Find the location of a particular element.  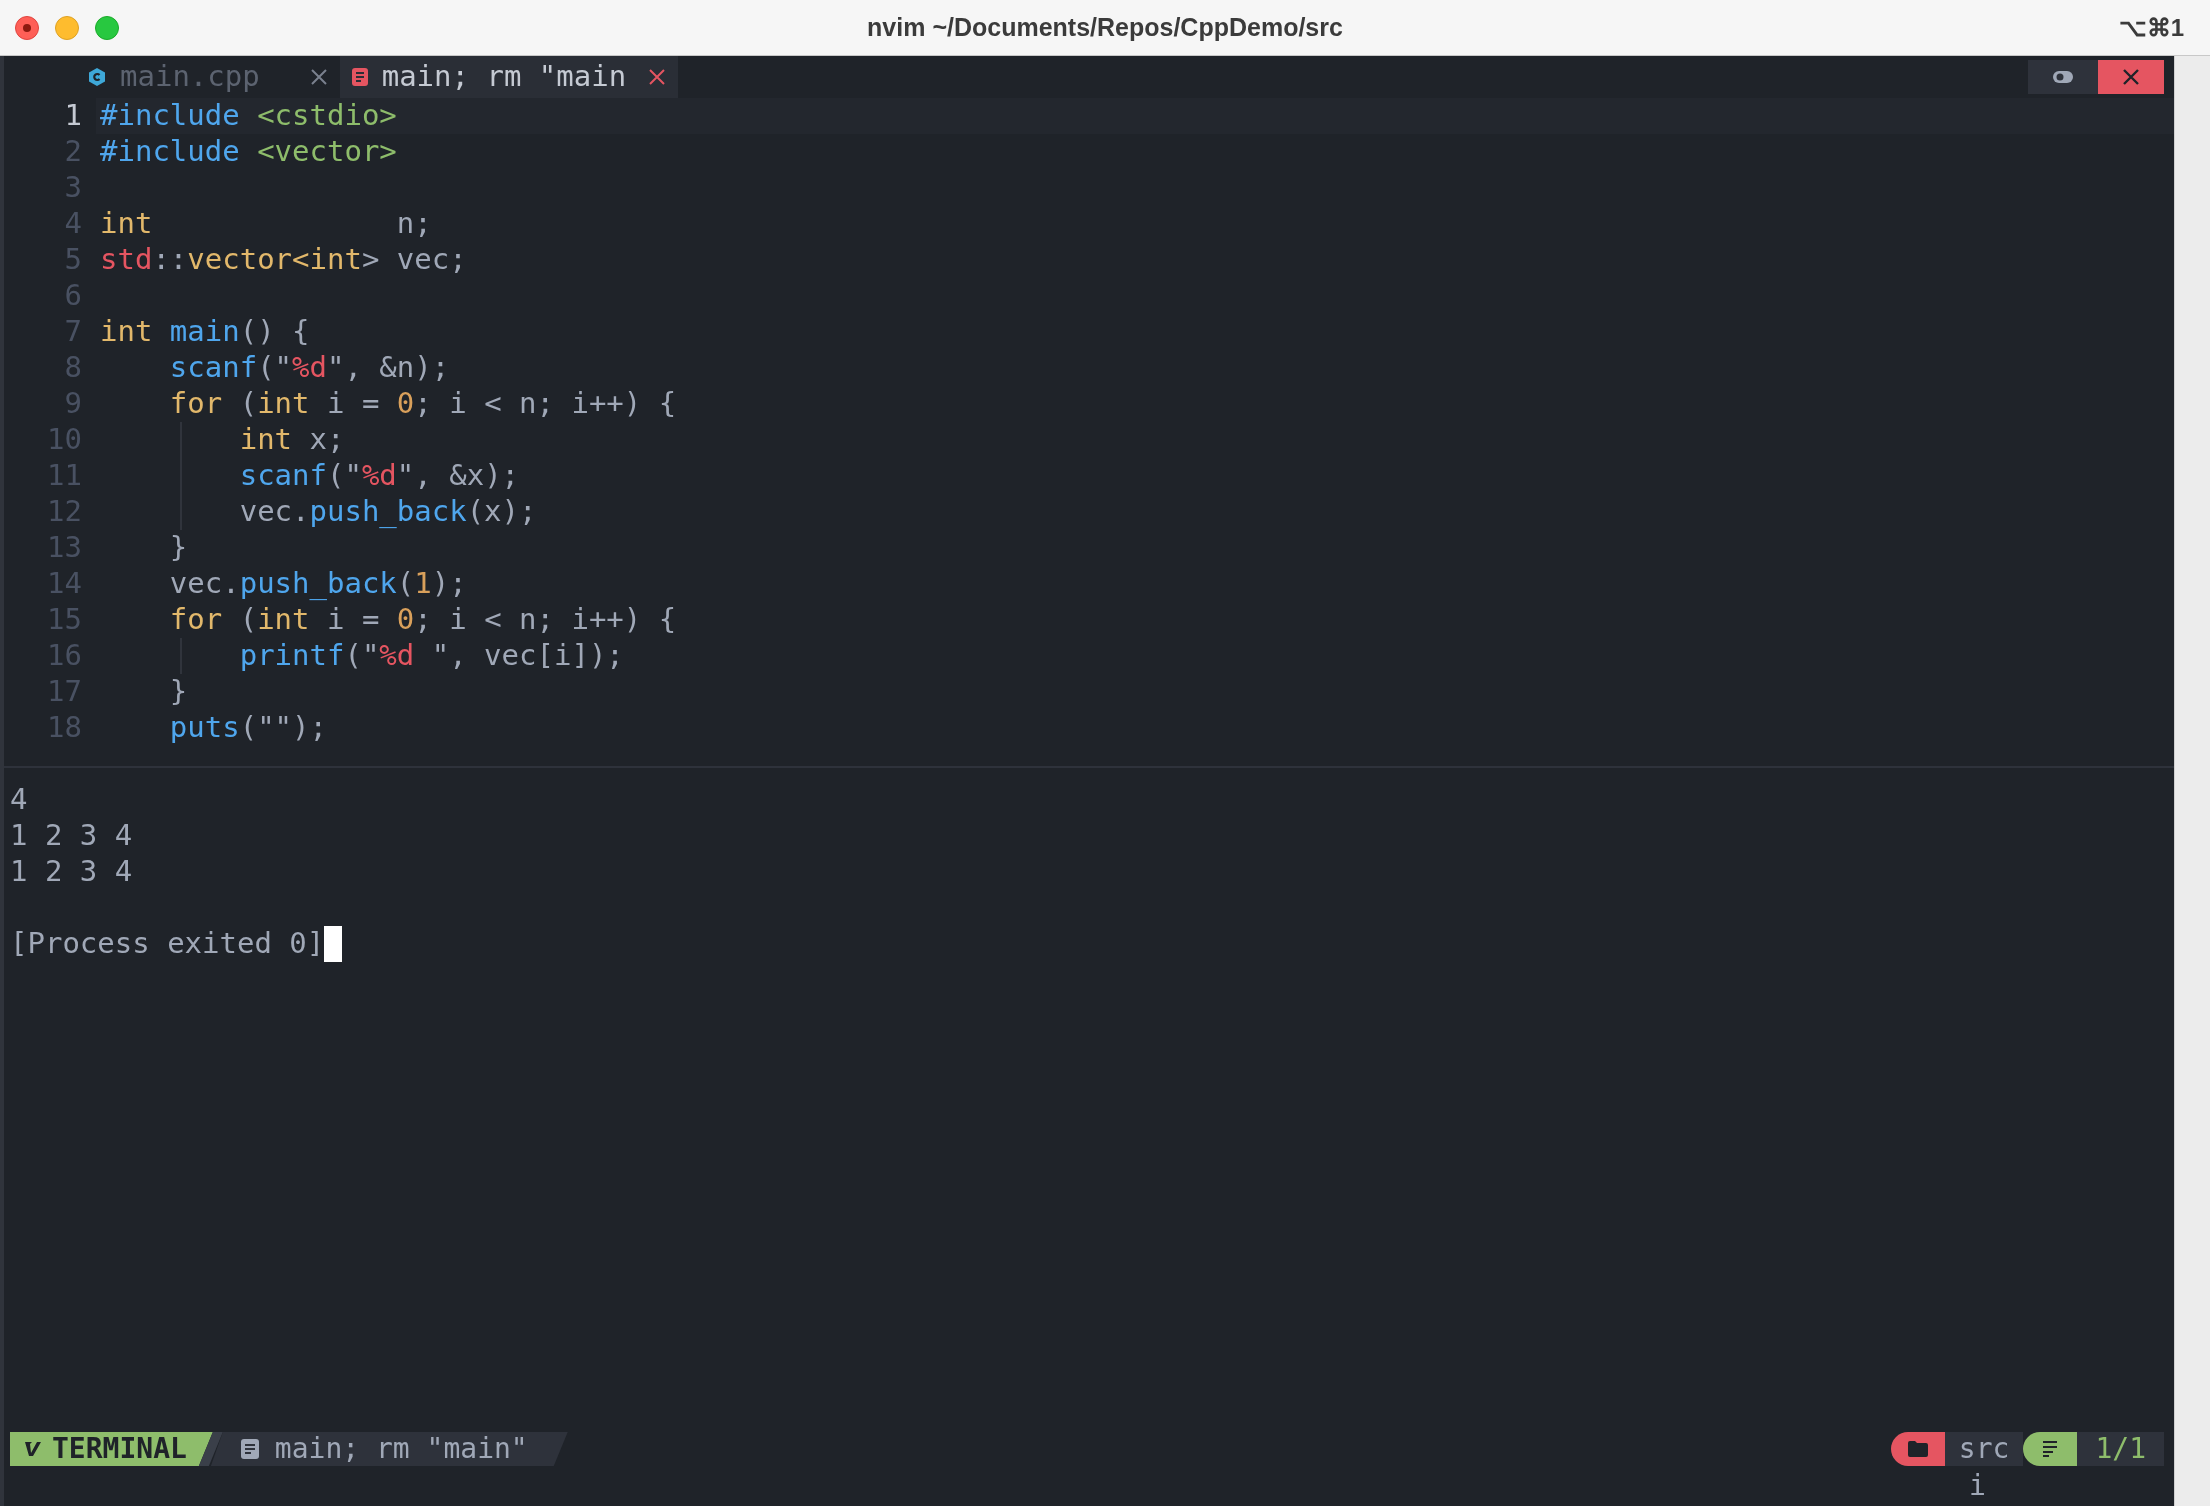

code-line: #include <vector> is located at coordinates (248, 152).